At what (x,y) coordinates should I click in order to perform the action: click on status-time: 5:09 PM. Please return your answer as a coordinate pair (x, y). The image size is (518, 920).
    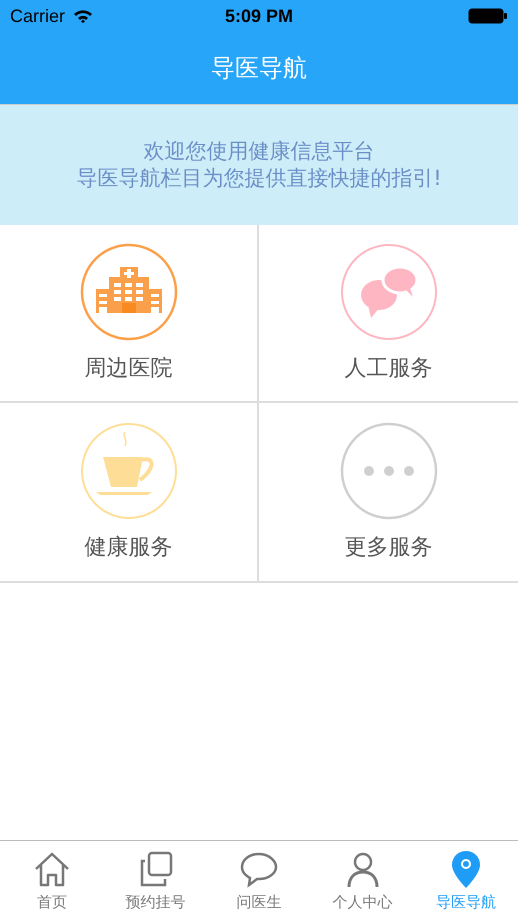
    Looking at the image, I should click on (259, 16).